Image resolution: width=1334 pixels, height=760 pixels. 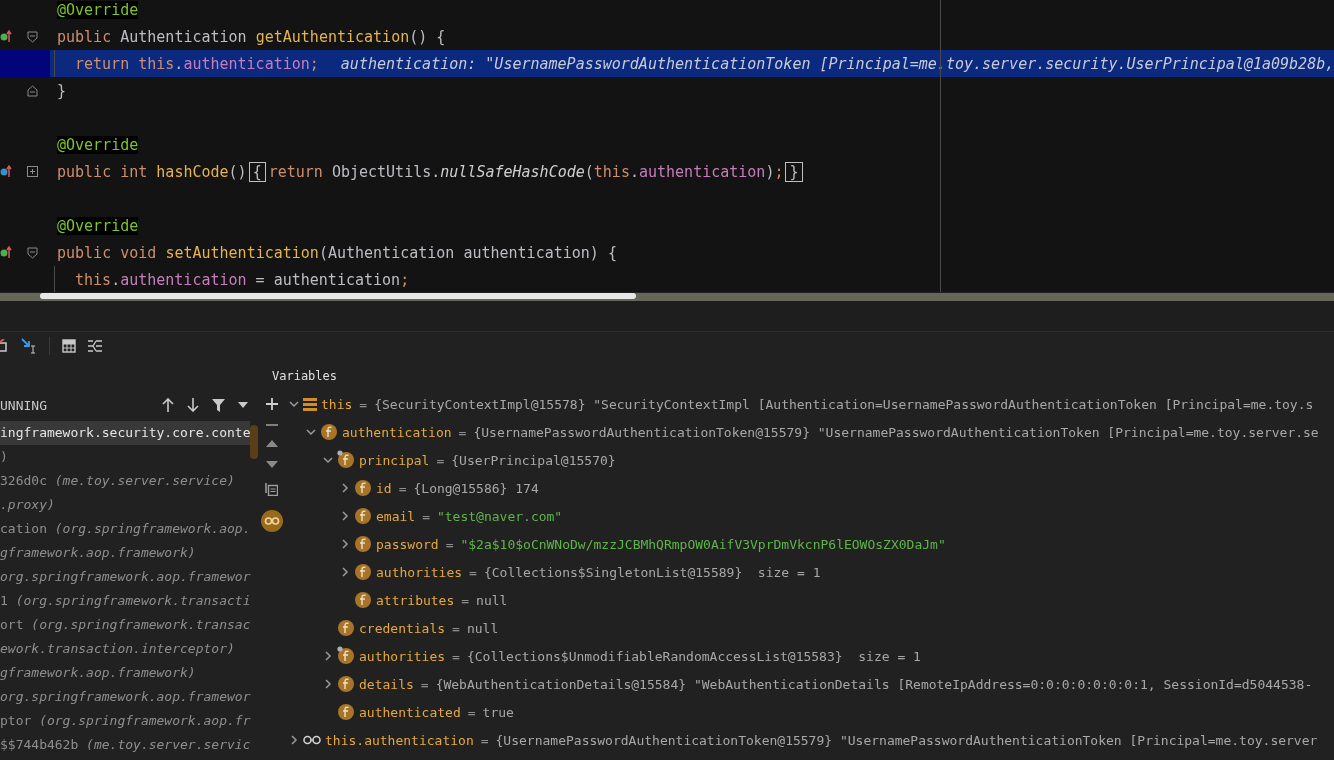 What do you see at coordinates (384, 488) in the screenshot?
I see `variable-name: id` at bounding box center [384, 488].